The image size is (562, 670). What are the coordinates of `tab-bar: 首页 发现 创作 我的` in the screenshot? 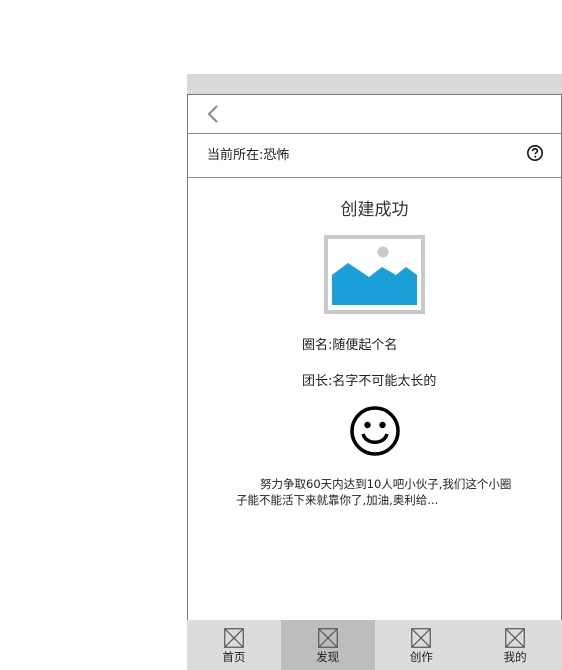 It's located at (374, 645).